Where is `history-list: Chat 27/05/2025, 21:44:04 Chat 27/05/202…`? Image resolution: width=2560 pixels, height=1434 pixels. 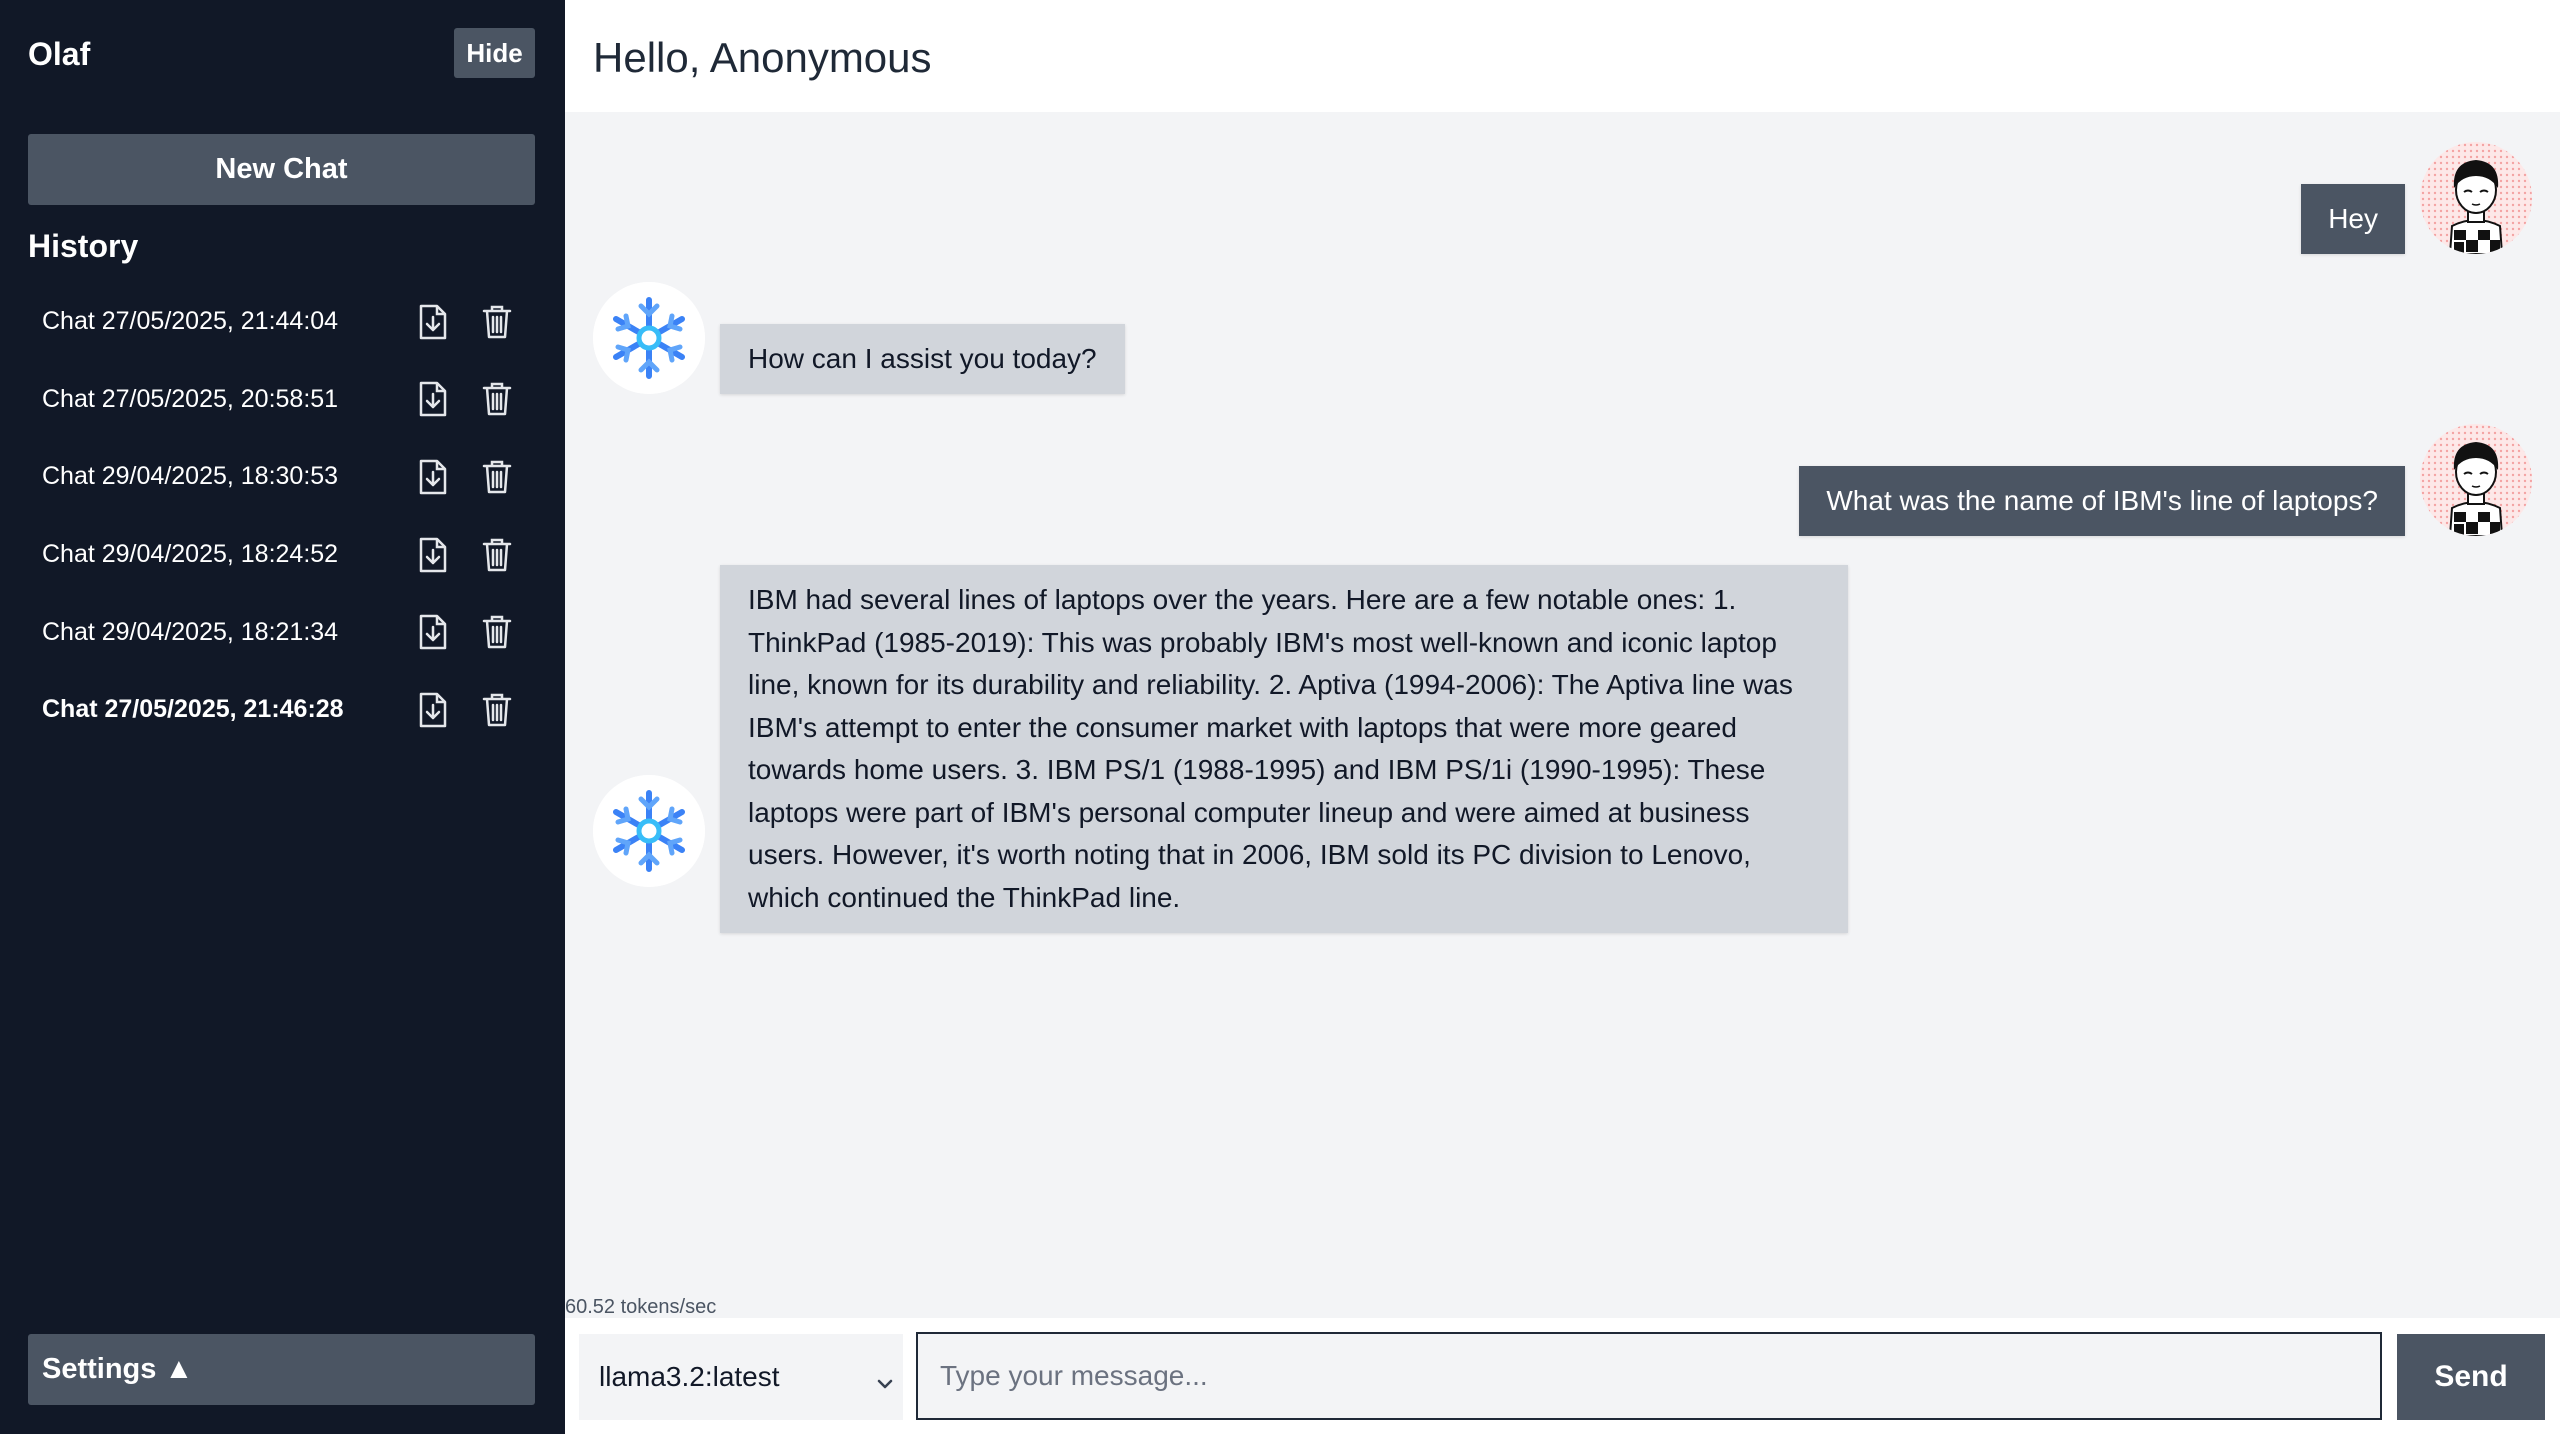
history-list: Chat 27/05/2025, 21:44:04 Chat 27/05/202… is located at coordinates (281, 516).